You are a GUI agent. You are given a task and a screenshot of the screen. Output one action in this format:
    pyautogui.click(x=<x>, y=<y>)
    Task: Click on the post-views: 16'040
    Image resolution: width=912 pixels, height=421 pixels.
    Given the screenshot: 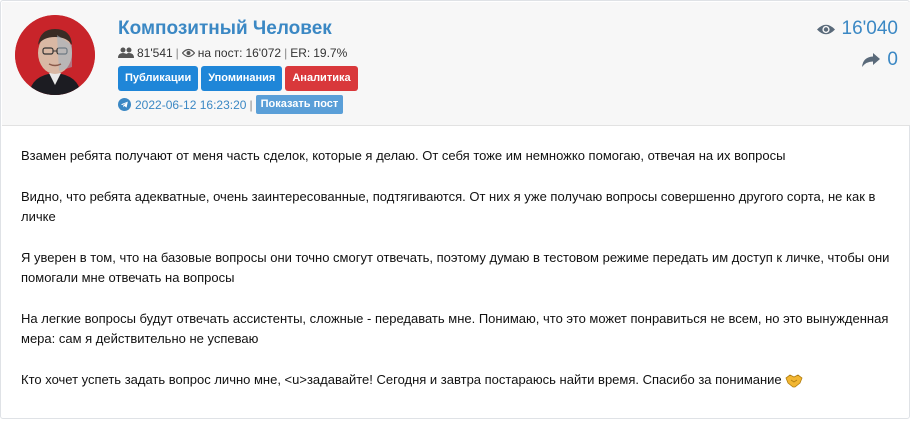 What is the action you would take?
    pyautogui.click(x=857, y=29)
    